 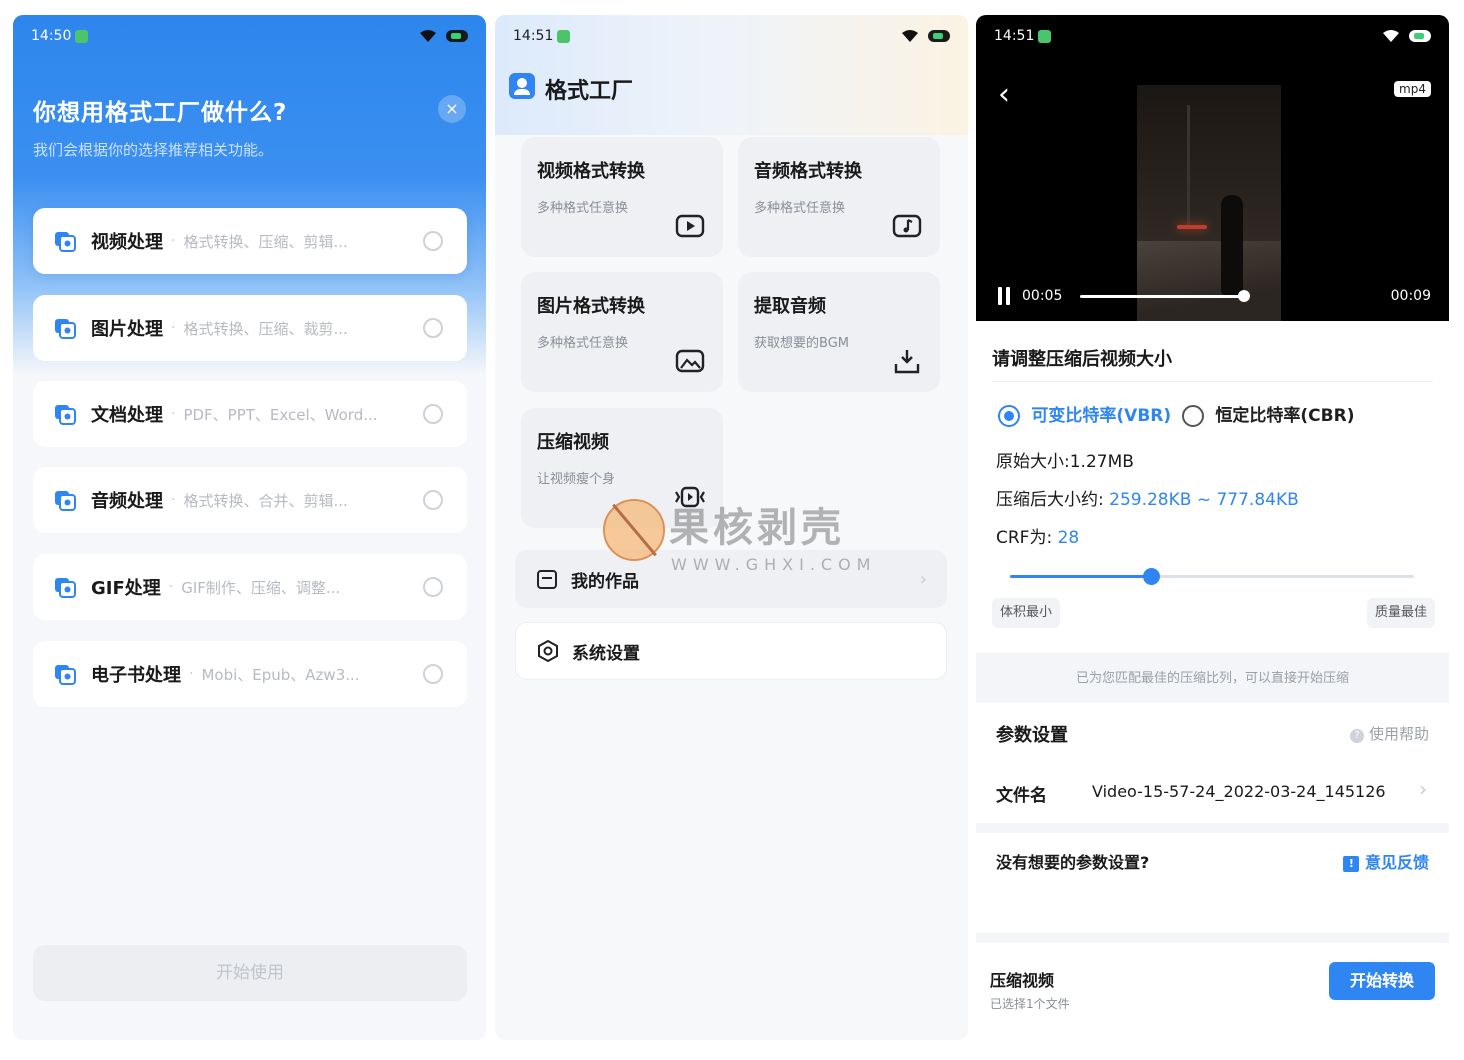 What do you see at coordinates (1162, 296) in the screenshot?
I see `seek-bar` at bounding box center [1162, 296].